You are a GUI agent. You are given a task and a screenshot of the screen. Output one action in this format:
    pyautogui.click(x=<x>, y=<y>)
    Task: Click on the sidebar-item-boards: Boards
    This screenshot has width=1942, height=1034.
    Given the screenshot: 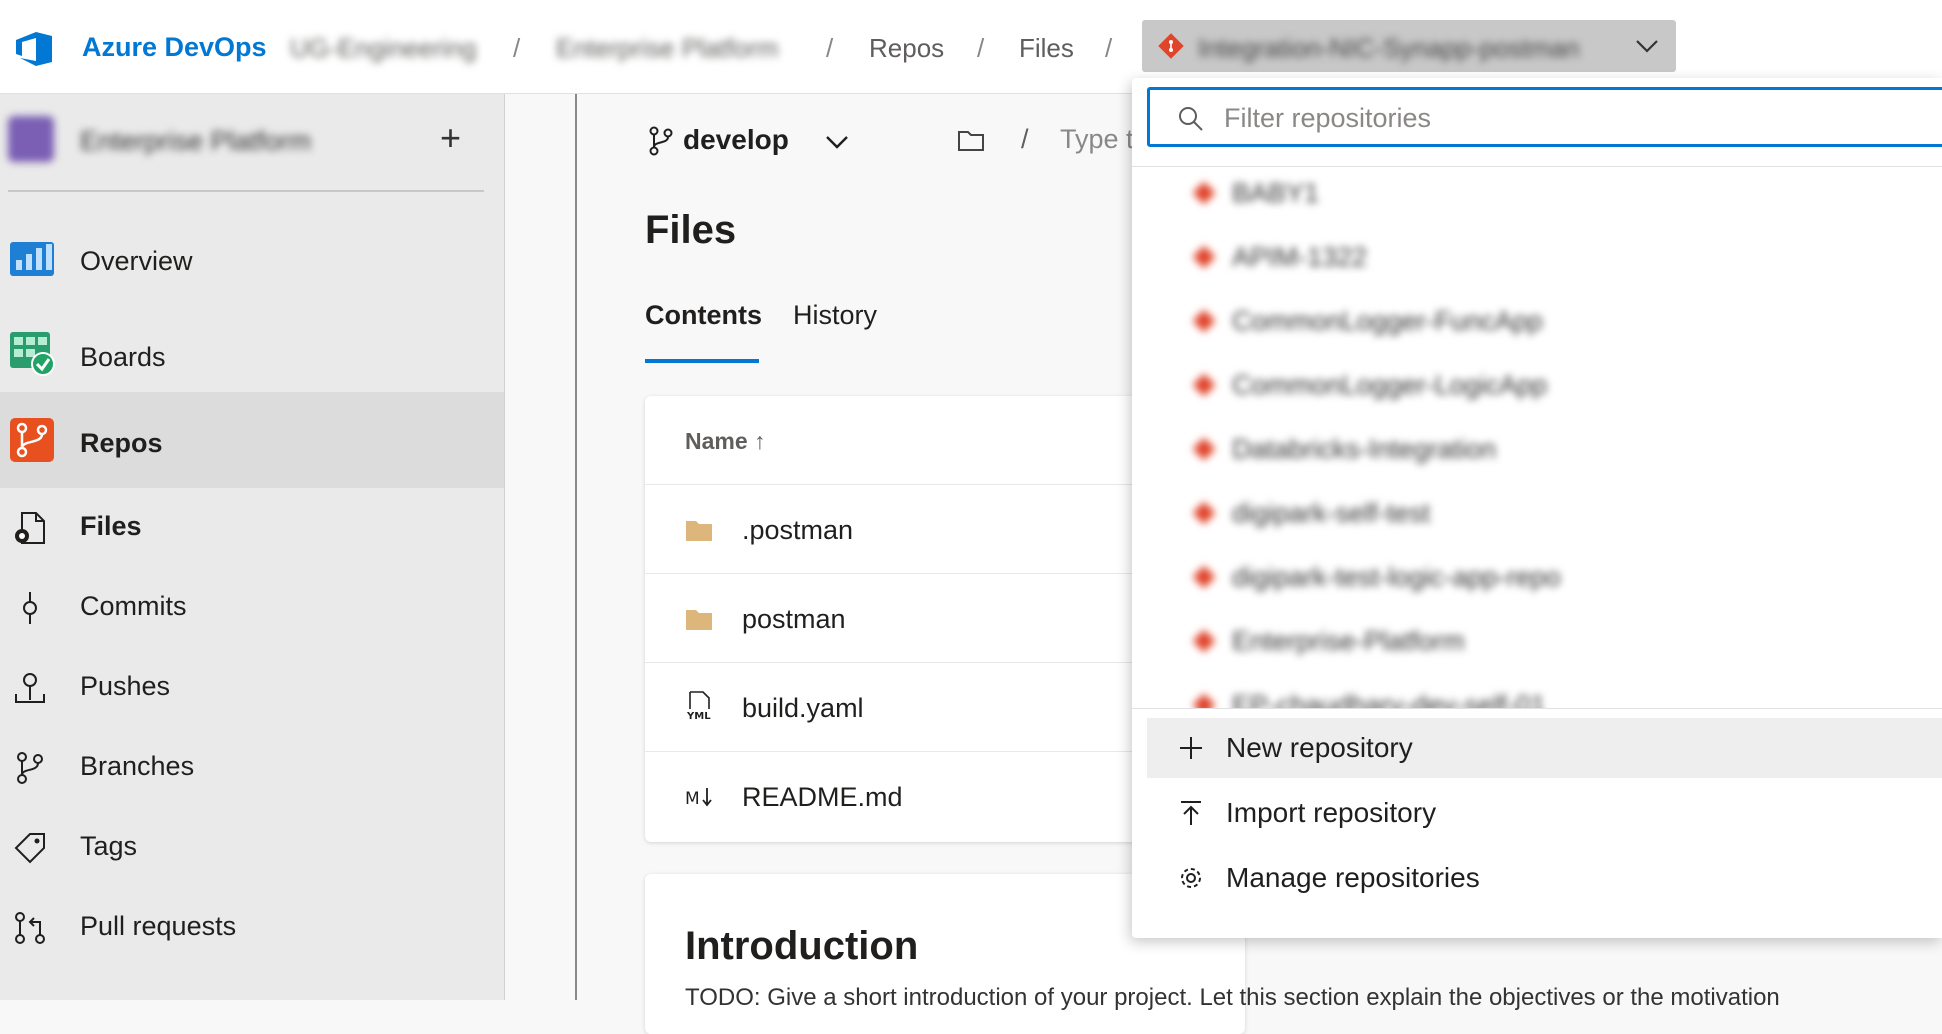 What is the action you would take?
    pyautogui.click(x=252, y=354)
    